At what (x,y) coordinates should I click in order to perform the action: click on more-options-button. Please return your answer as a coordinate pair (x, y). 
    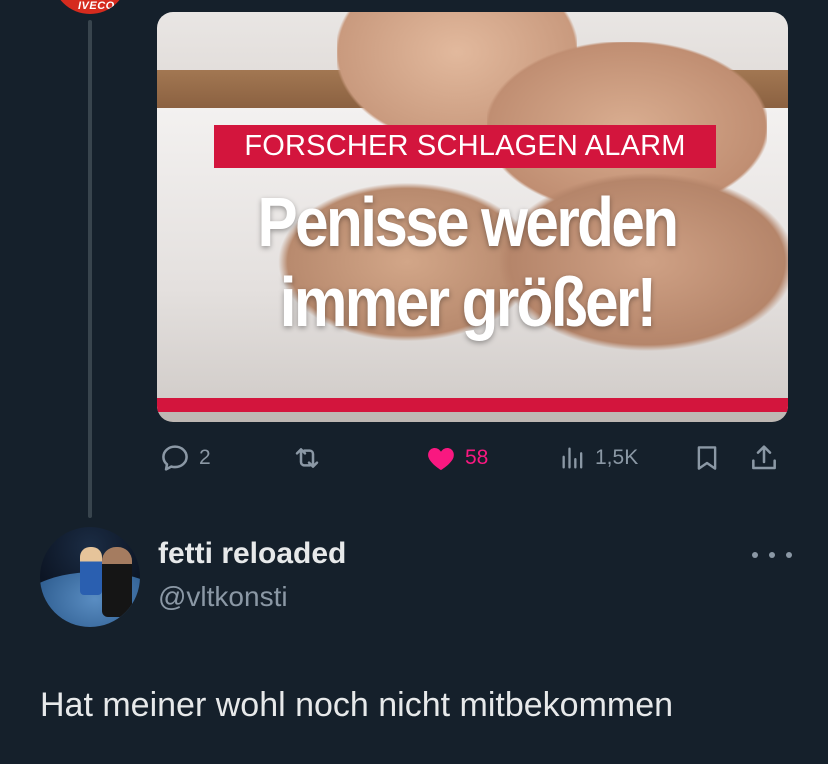
    Looking at the image, I should click on (772, 555).